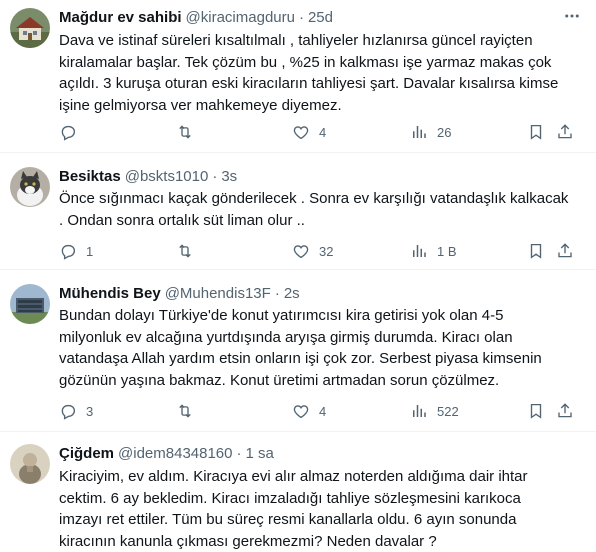 The image size is (596, 552). I want to click on views-button: 26, so click(430, 132).